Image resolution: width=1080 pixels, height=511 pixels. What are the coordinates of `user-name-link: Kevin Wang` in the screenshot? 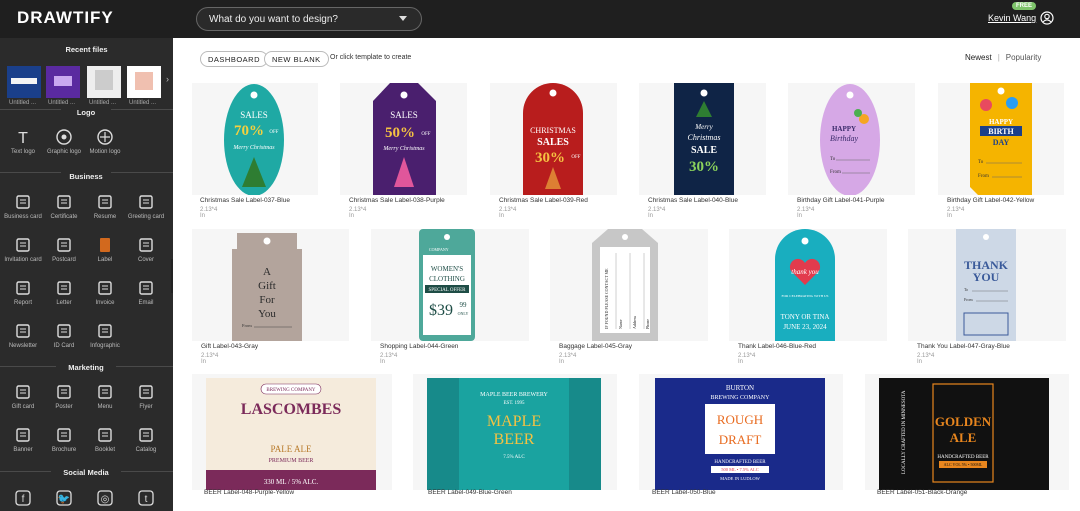 It's located at (1012, 18).